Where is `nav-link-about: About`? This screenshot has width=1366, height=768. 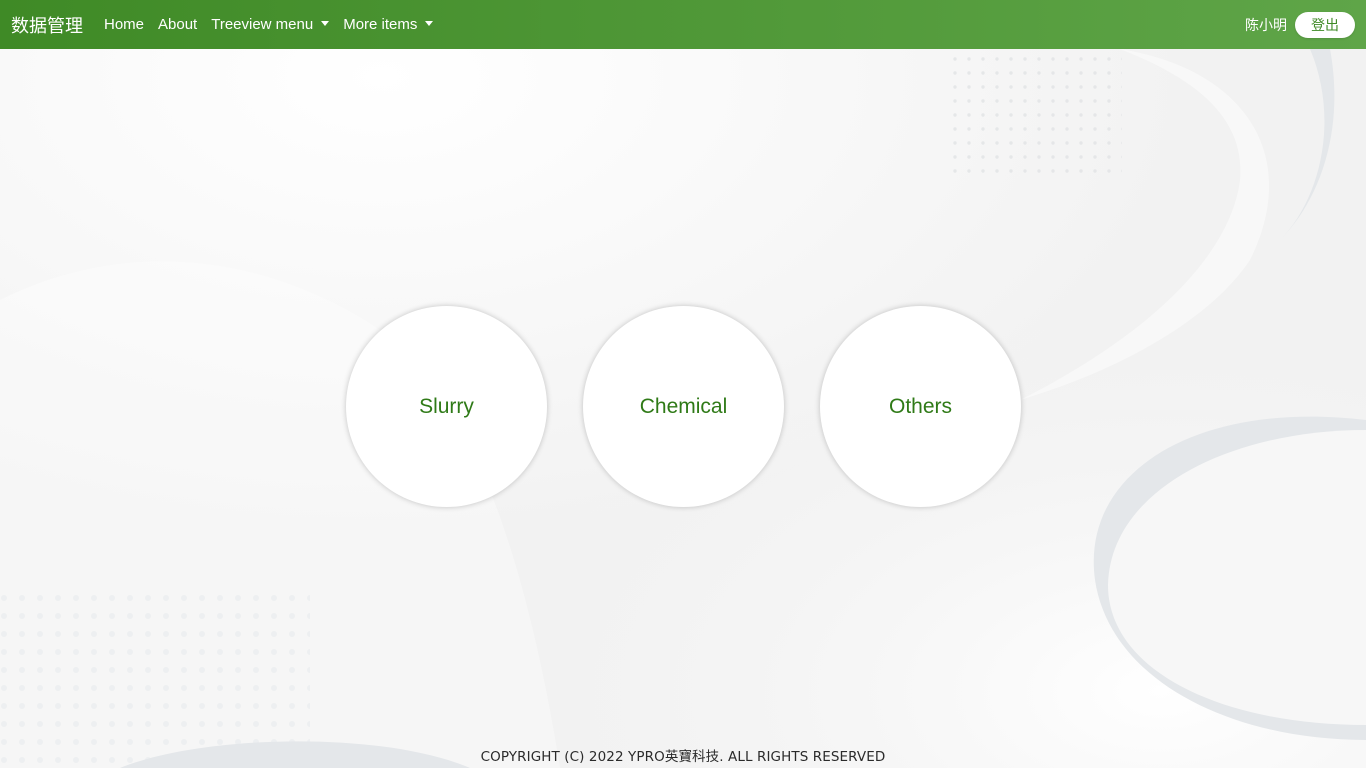 nav-link-about: About is located at coordinates (177, 24).